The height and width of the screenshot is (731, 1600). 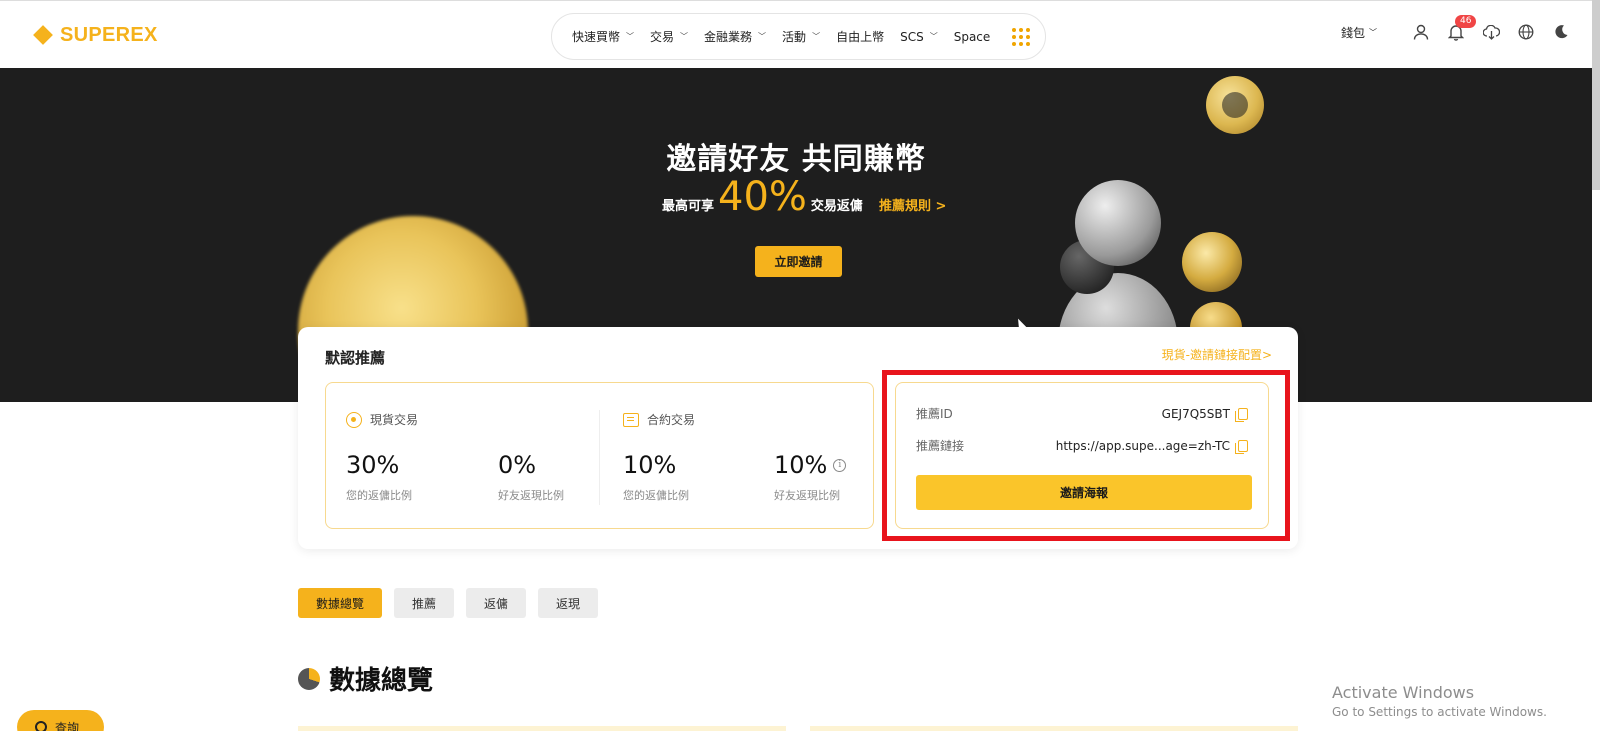 I want to click on hero-title: 邀請好友 共同賺幣, so click(x=796, y=159).